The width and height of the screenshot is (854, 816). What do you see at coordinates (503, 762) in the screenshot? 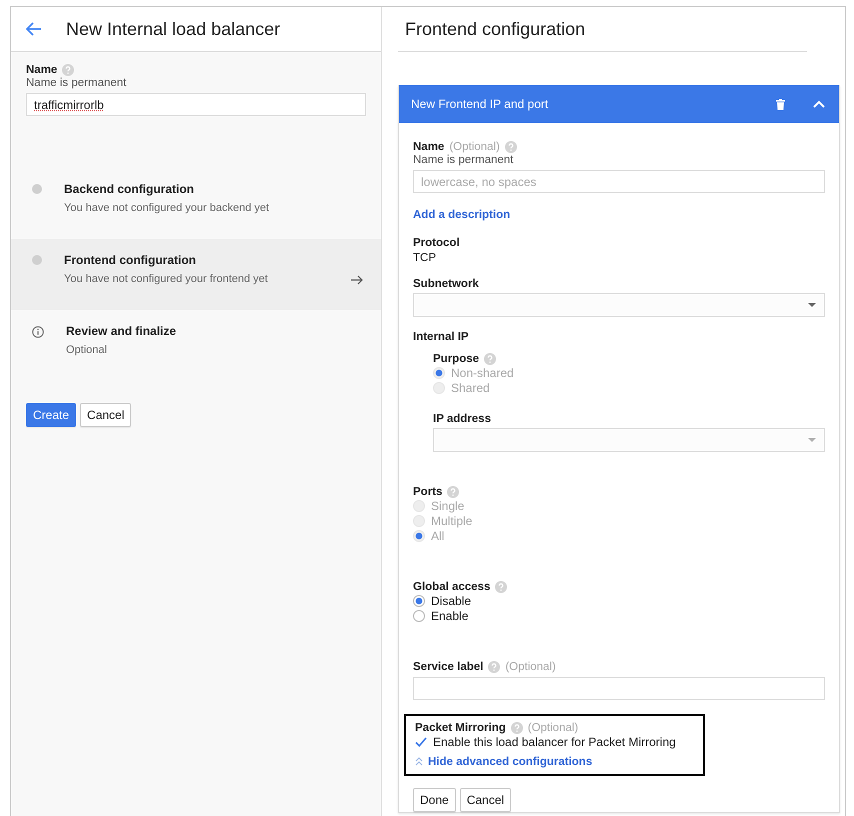
I see `advanced-toggle-link: Hide advanced configurations` at bounding box center [503, 762].